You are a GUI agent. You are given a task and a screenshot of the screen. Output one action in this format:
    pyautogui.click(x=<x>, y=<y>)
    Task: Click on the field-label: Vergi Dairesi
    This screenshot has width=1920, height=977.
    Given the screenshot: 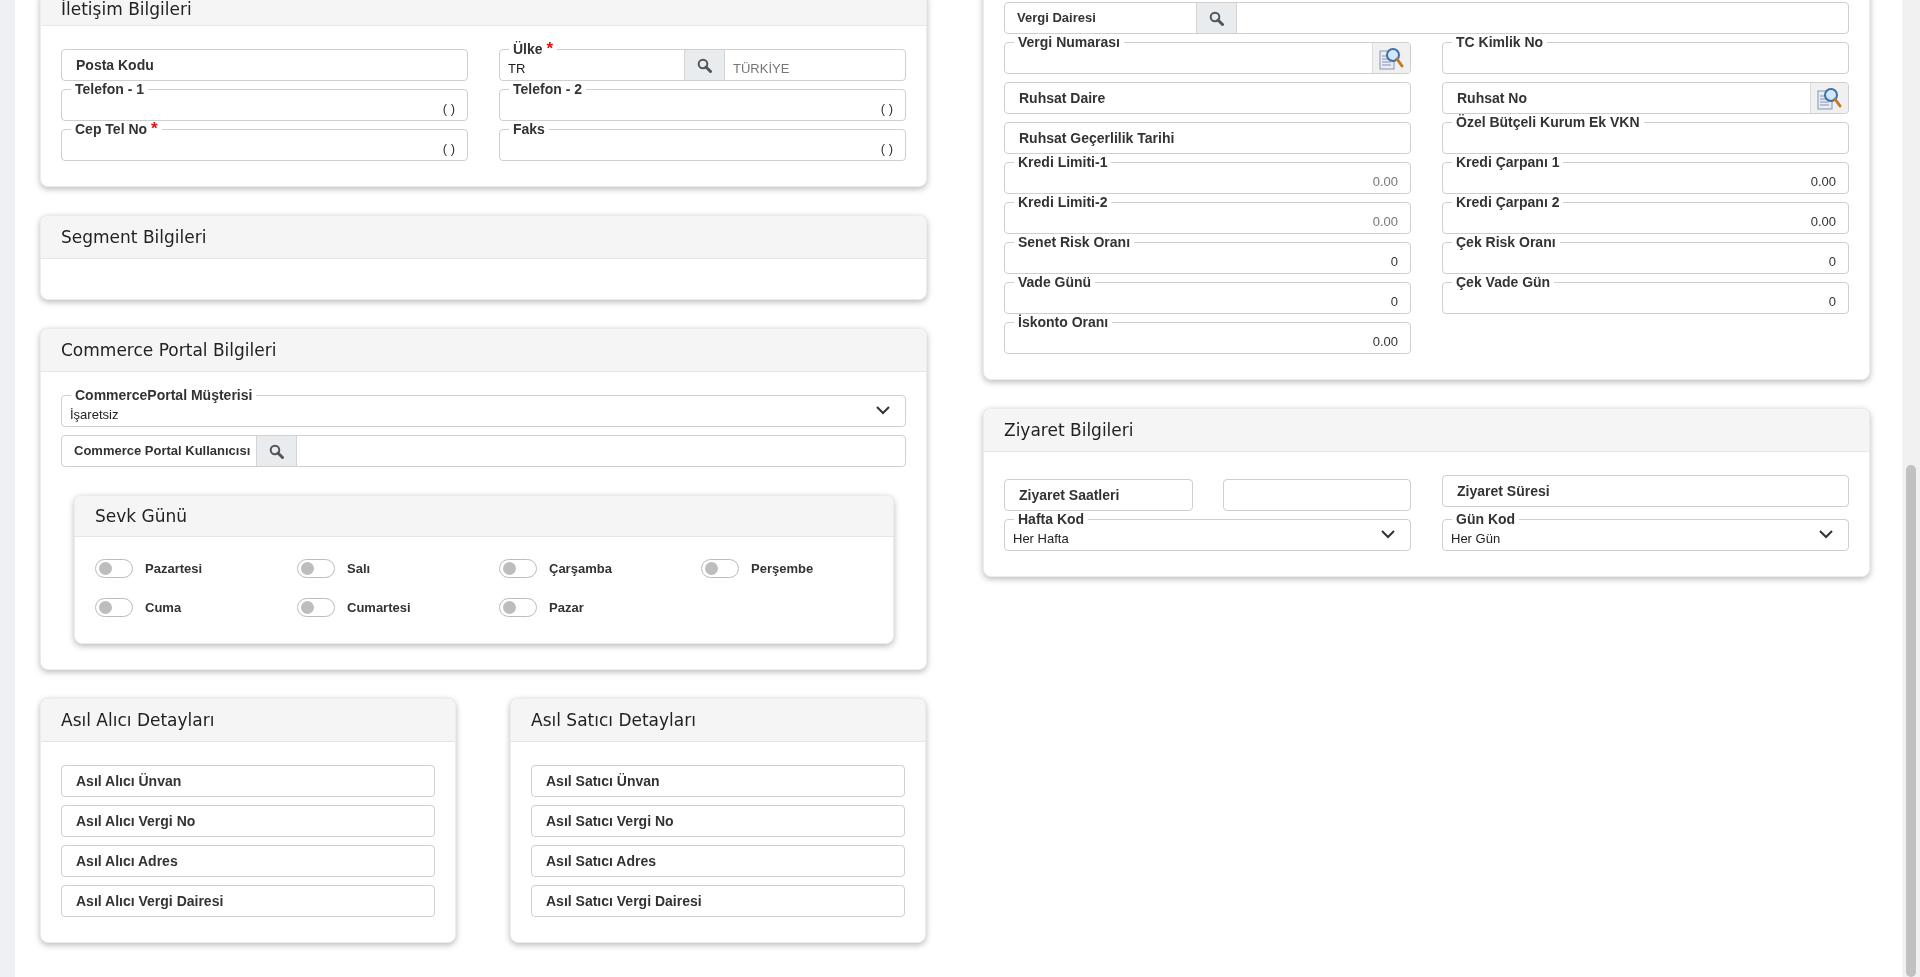 What is the action you would take?
    pyautogui.click(x=1056, y=18)
    